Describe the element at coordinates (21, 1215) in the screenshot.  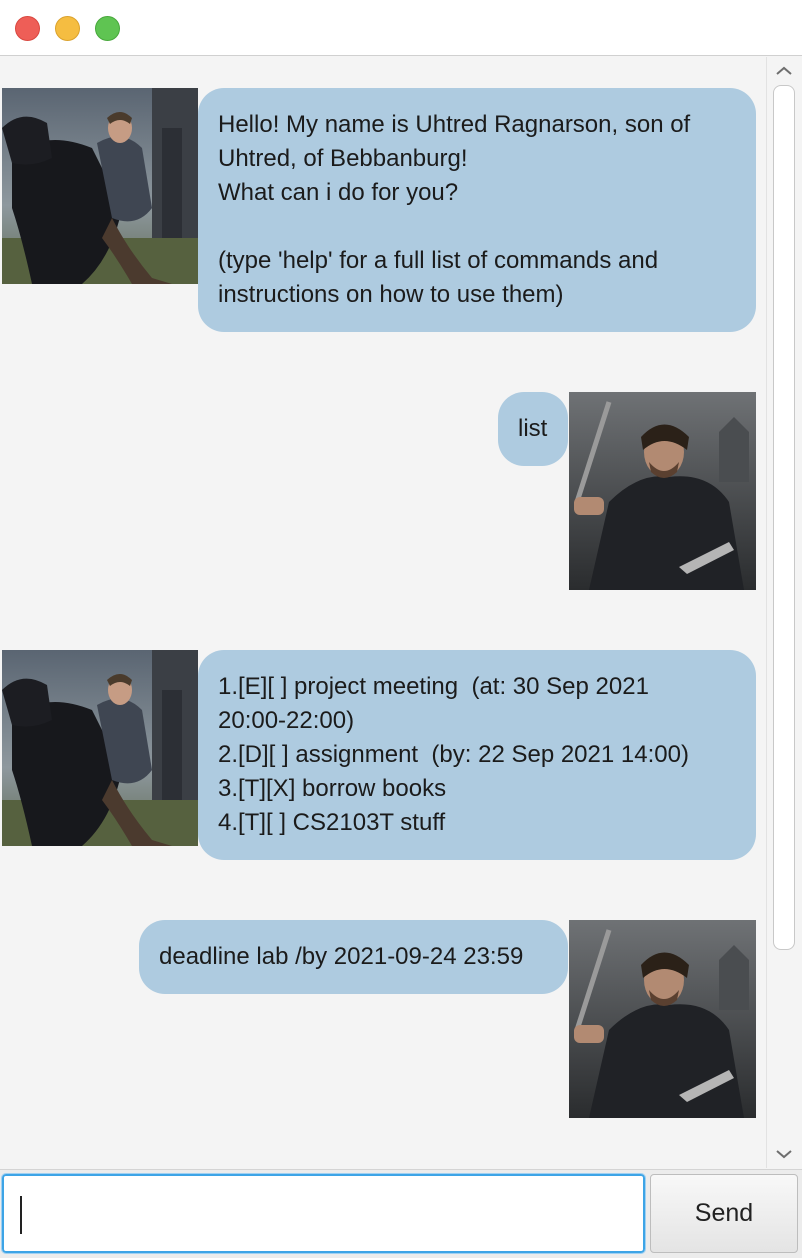
I see `text-caret` at that location.